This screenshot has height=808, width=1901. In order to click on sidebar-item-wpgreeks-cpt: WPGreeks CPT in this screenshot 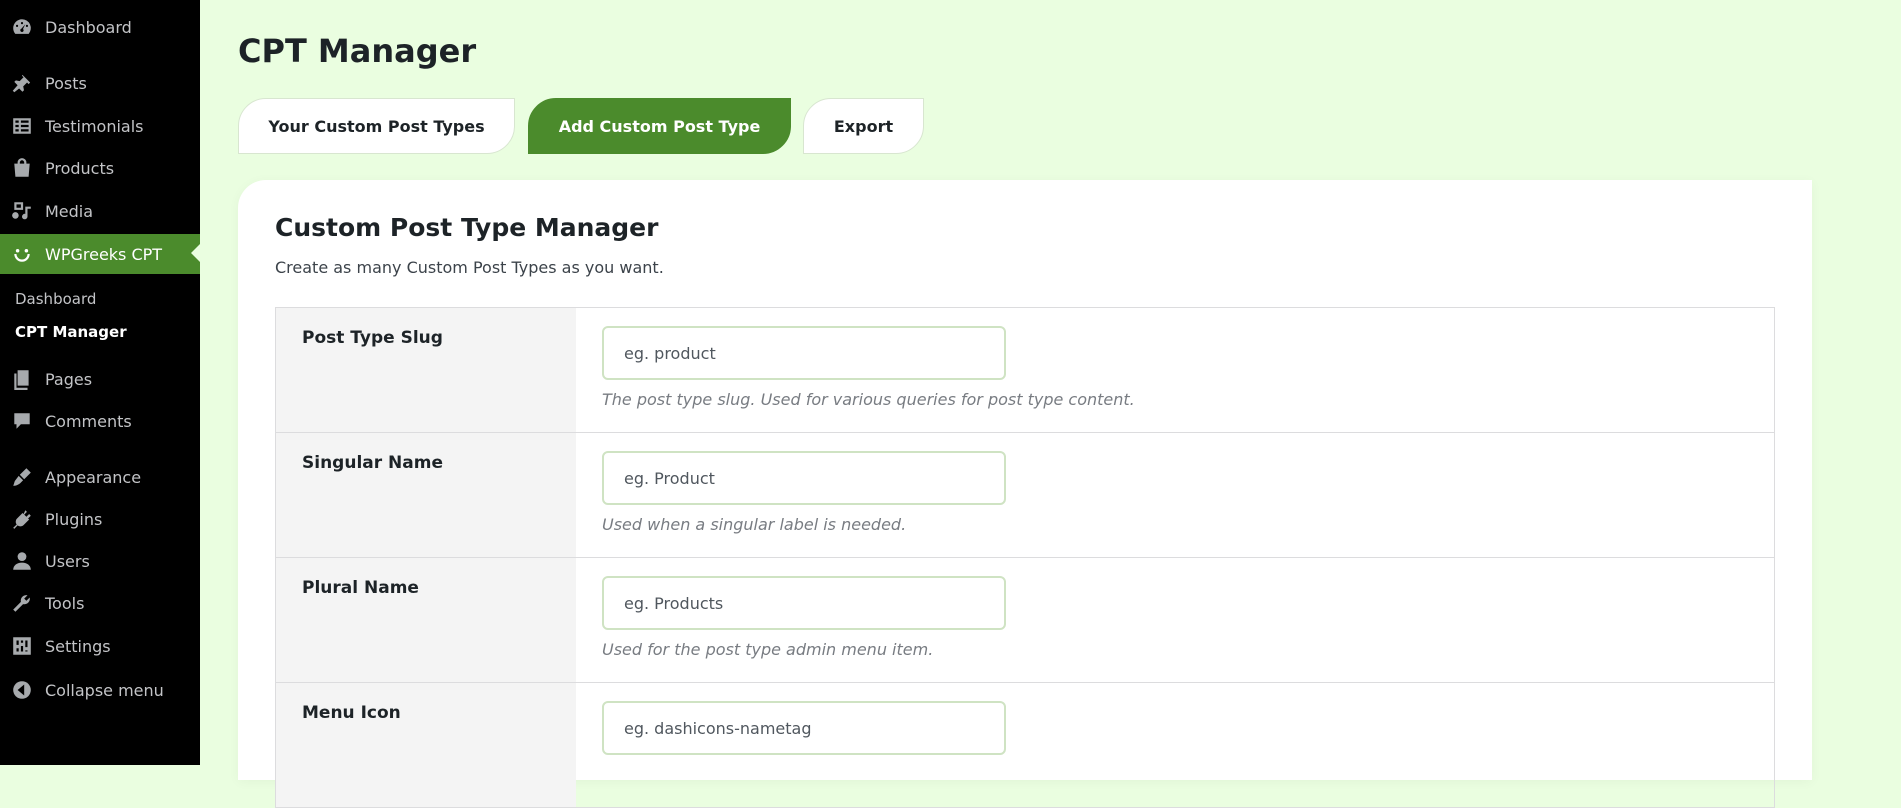, I will do `click(100, 254)`.